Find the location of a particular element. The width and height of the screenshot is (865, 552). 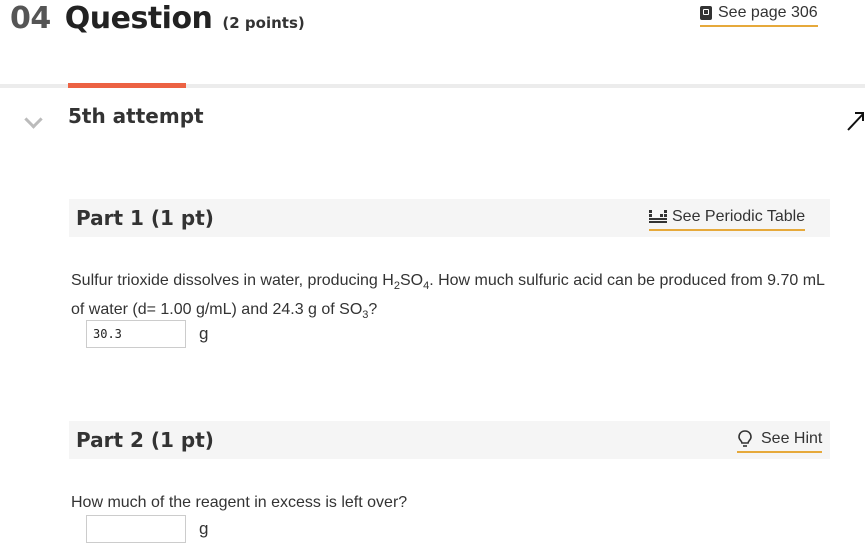

part1-title: Part 1 (1 pt) is located at coordinates (145, 218).